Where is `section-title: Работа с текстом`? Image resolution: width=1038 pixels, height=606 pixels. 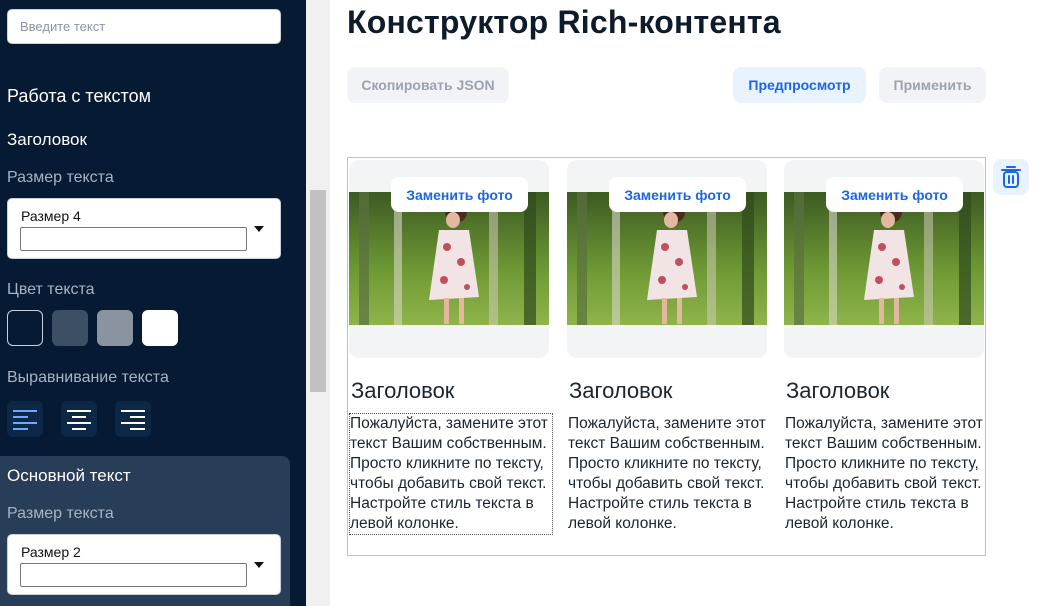 section-title: Работа с текстом is located at coordinates (79, 96).